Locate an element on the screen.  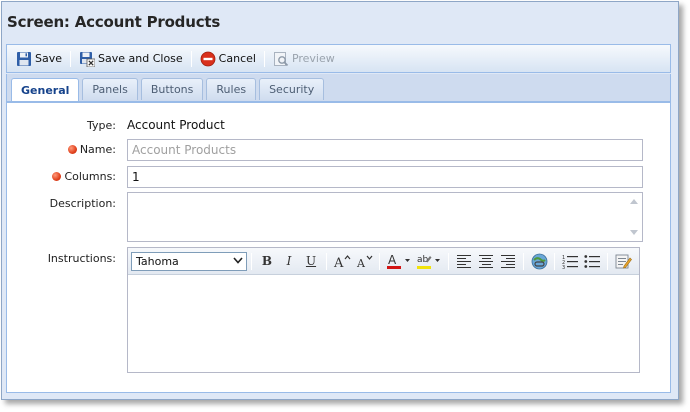
columns-label: Columns: is located at coordinates (90, 176).